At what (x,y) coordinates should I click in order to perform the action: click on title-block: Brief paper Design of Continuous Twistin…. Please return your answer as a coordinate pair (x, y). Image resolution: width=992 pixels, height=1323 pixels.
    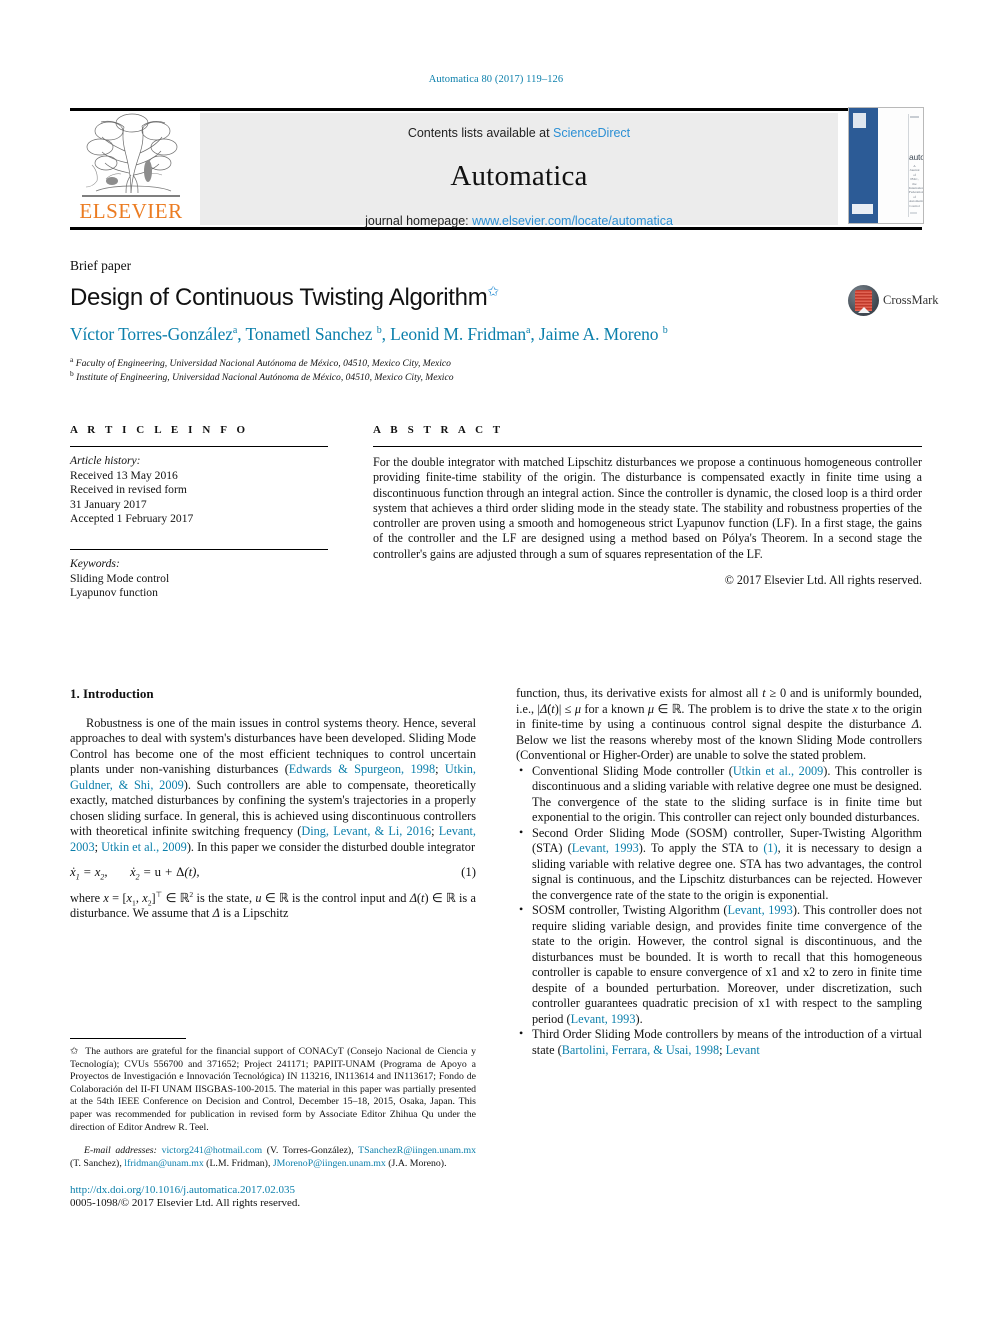
    Looking at the image, I should click on (455, 321).